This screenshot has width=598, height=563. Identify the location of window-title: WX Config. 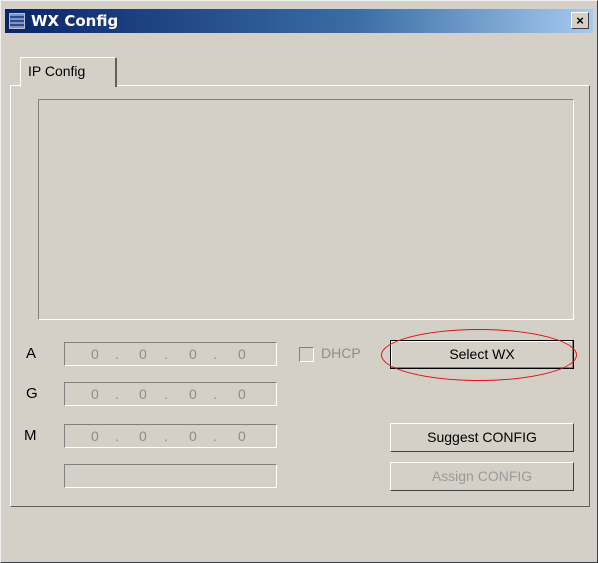
(75, 21).